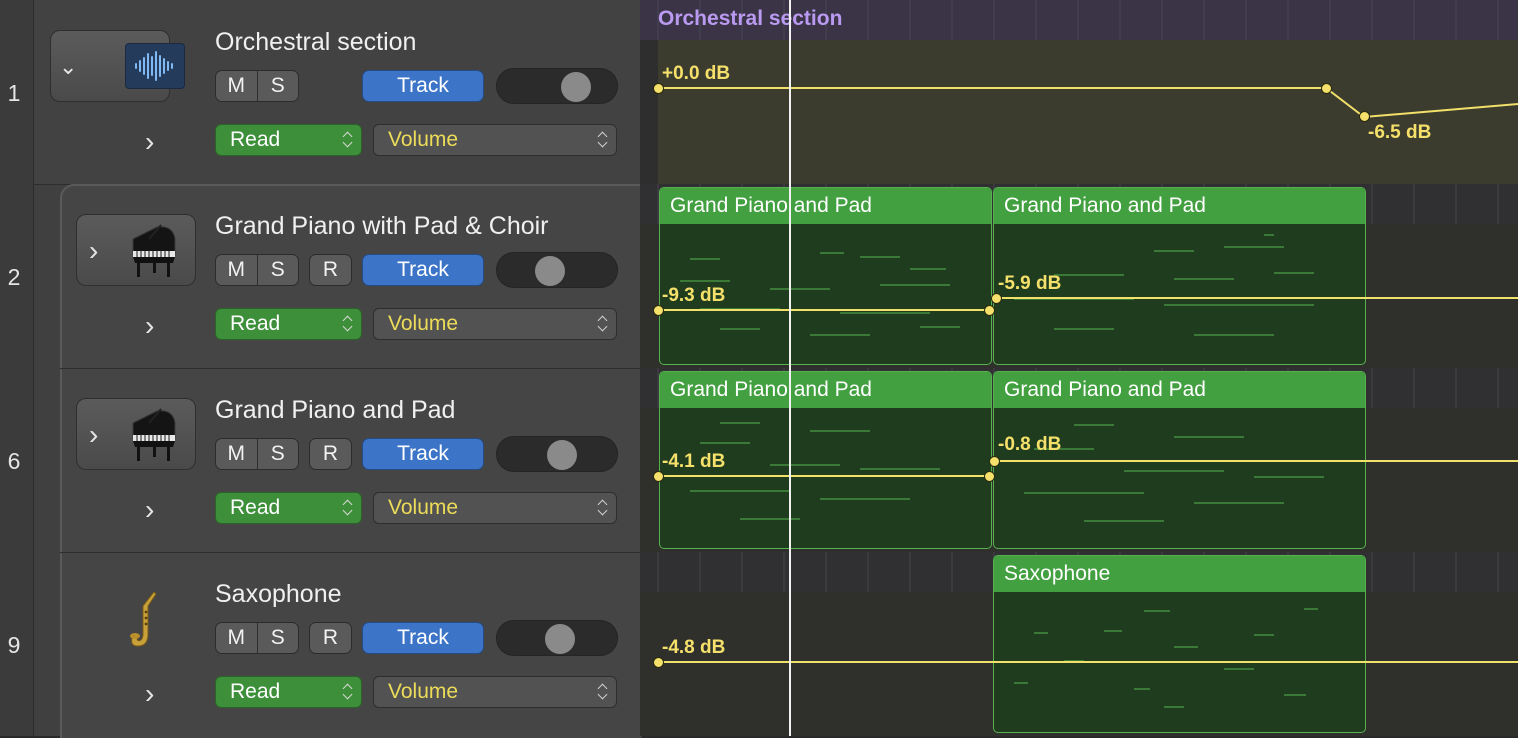 Image resolution: width=1518 pixels, height=738 pixels. What do you see at coordinates (1030, 283) in the screenshot?
I see `automation-value-label: -5.9 dB` at bounding box center [1030, 283].